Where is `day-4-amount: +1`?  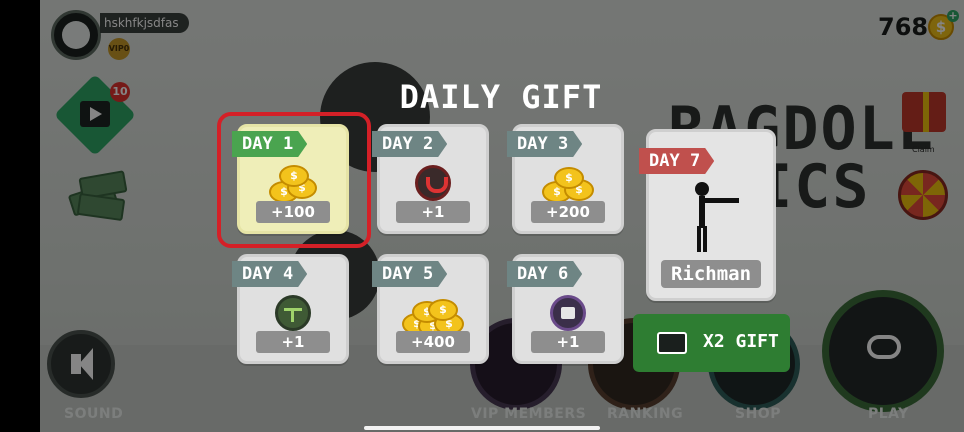
day-4-amount: +1 is located at coordinates (293, 342).